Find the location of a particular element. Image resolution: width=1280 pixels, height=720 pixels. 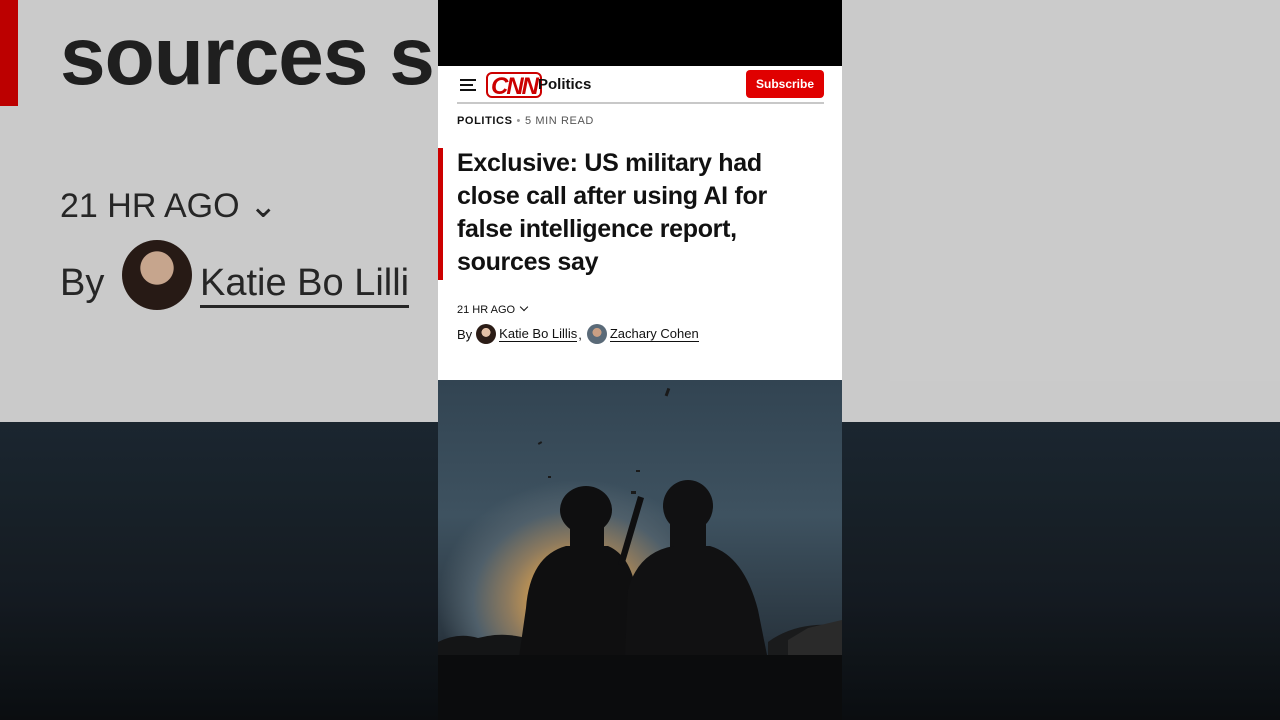

author-link-zachary: Zachary Cohen is located at coordinates (654, 334).